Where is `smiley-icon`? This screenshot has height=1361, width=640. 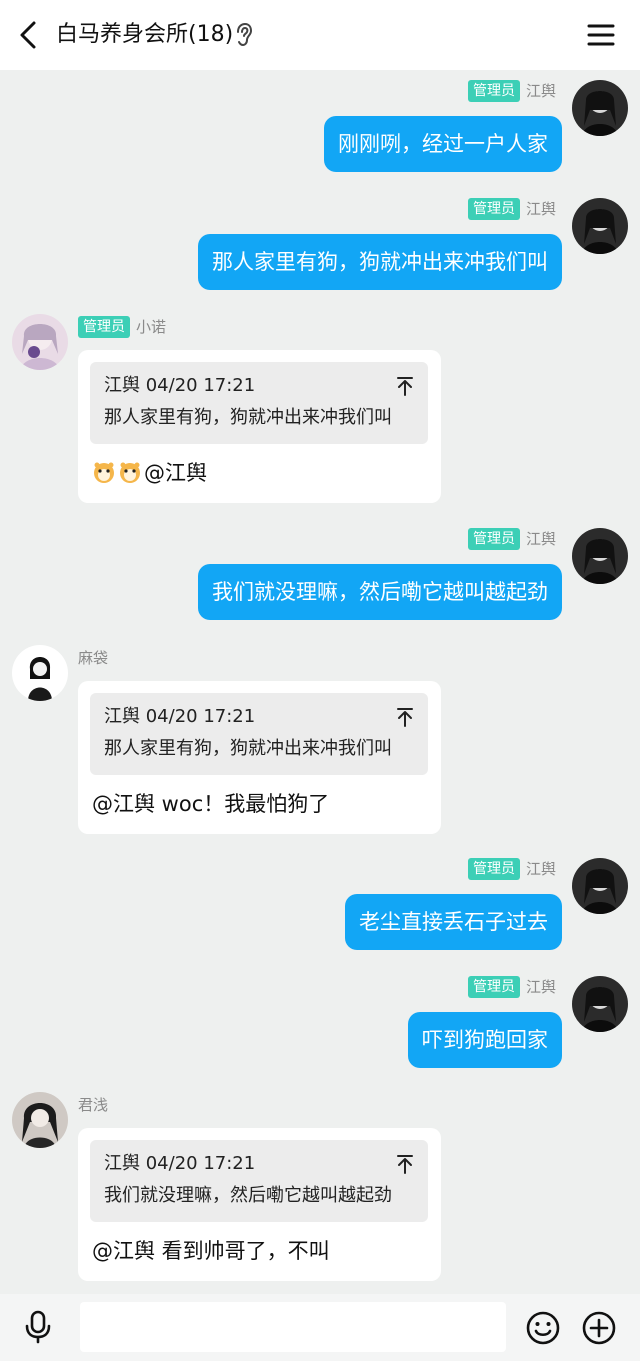
smiley-icon is located at coordinates (543, 1328).